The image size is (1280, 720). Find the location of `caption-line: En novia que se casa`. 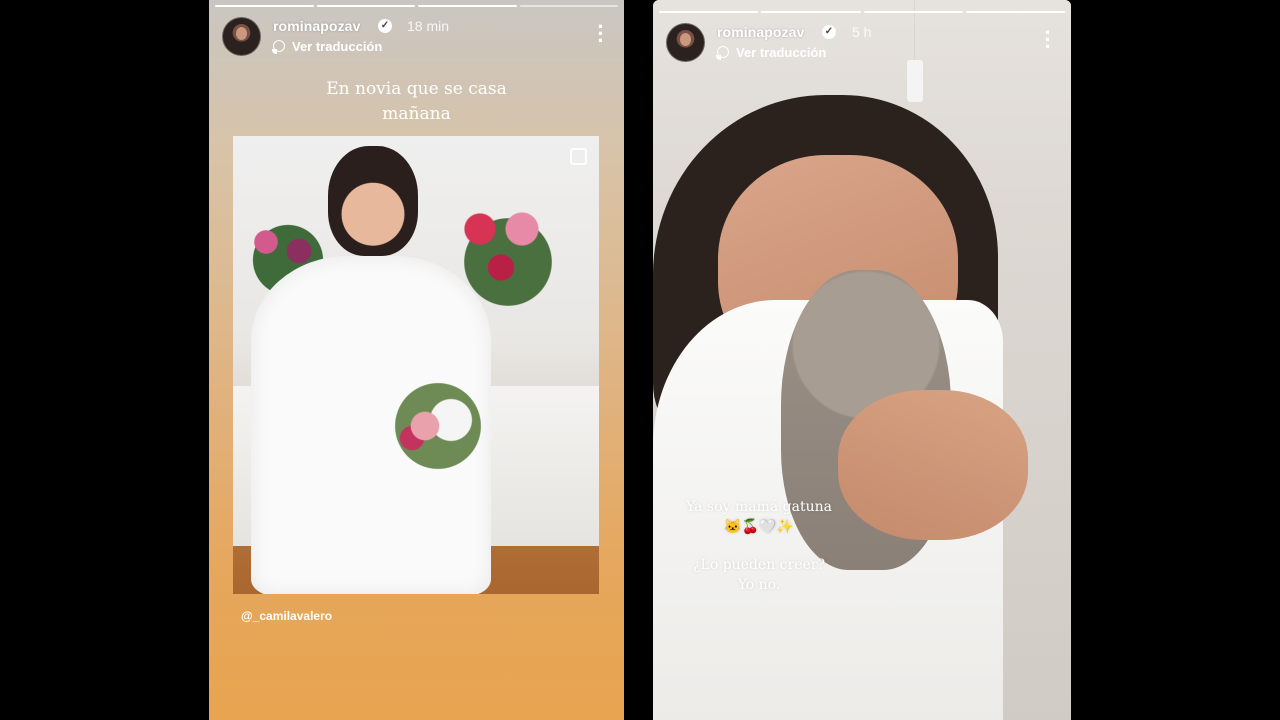

caption-line: En novia que se casa is located at coordinates (416, 89).